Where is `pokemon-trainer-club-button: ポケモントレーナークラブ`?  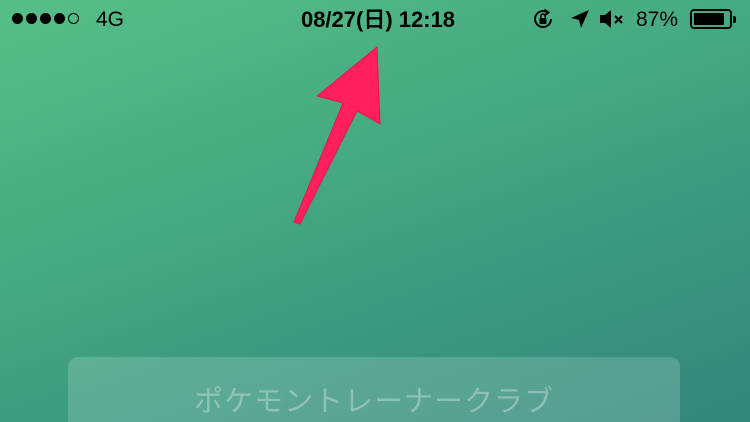 pokemon-trainer-club-button: ポケモントレーナークラブ is located at coordinates (374, 389).